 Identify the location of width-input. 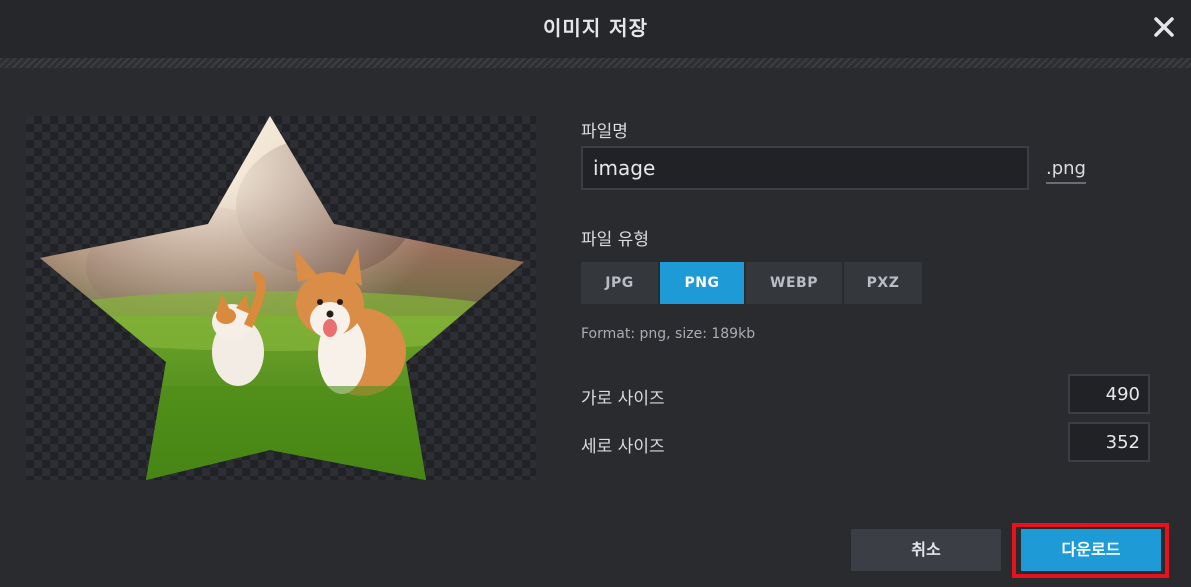
(1109, 394).